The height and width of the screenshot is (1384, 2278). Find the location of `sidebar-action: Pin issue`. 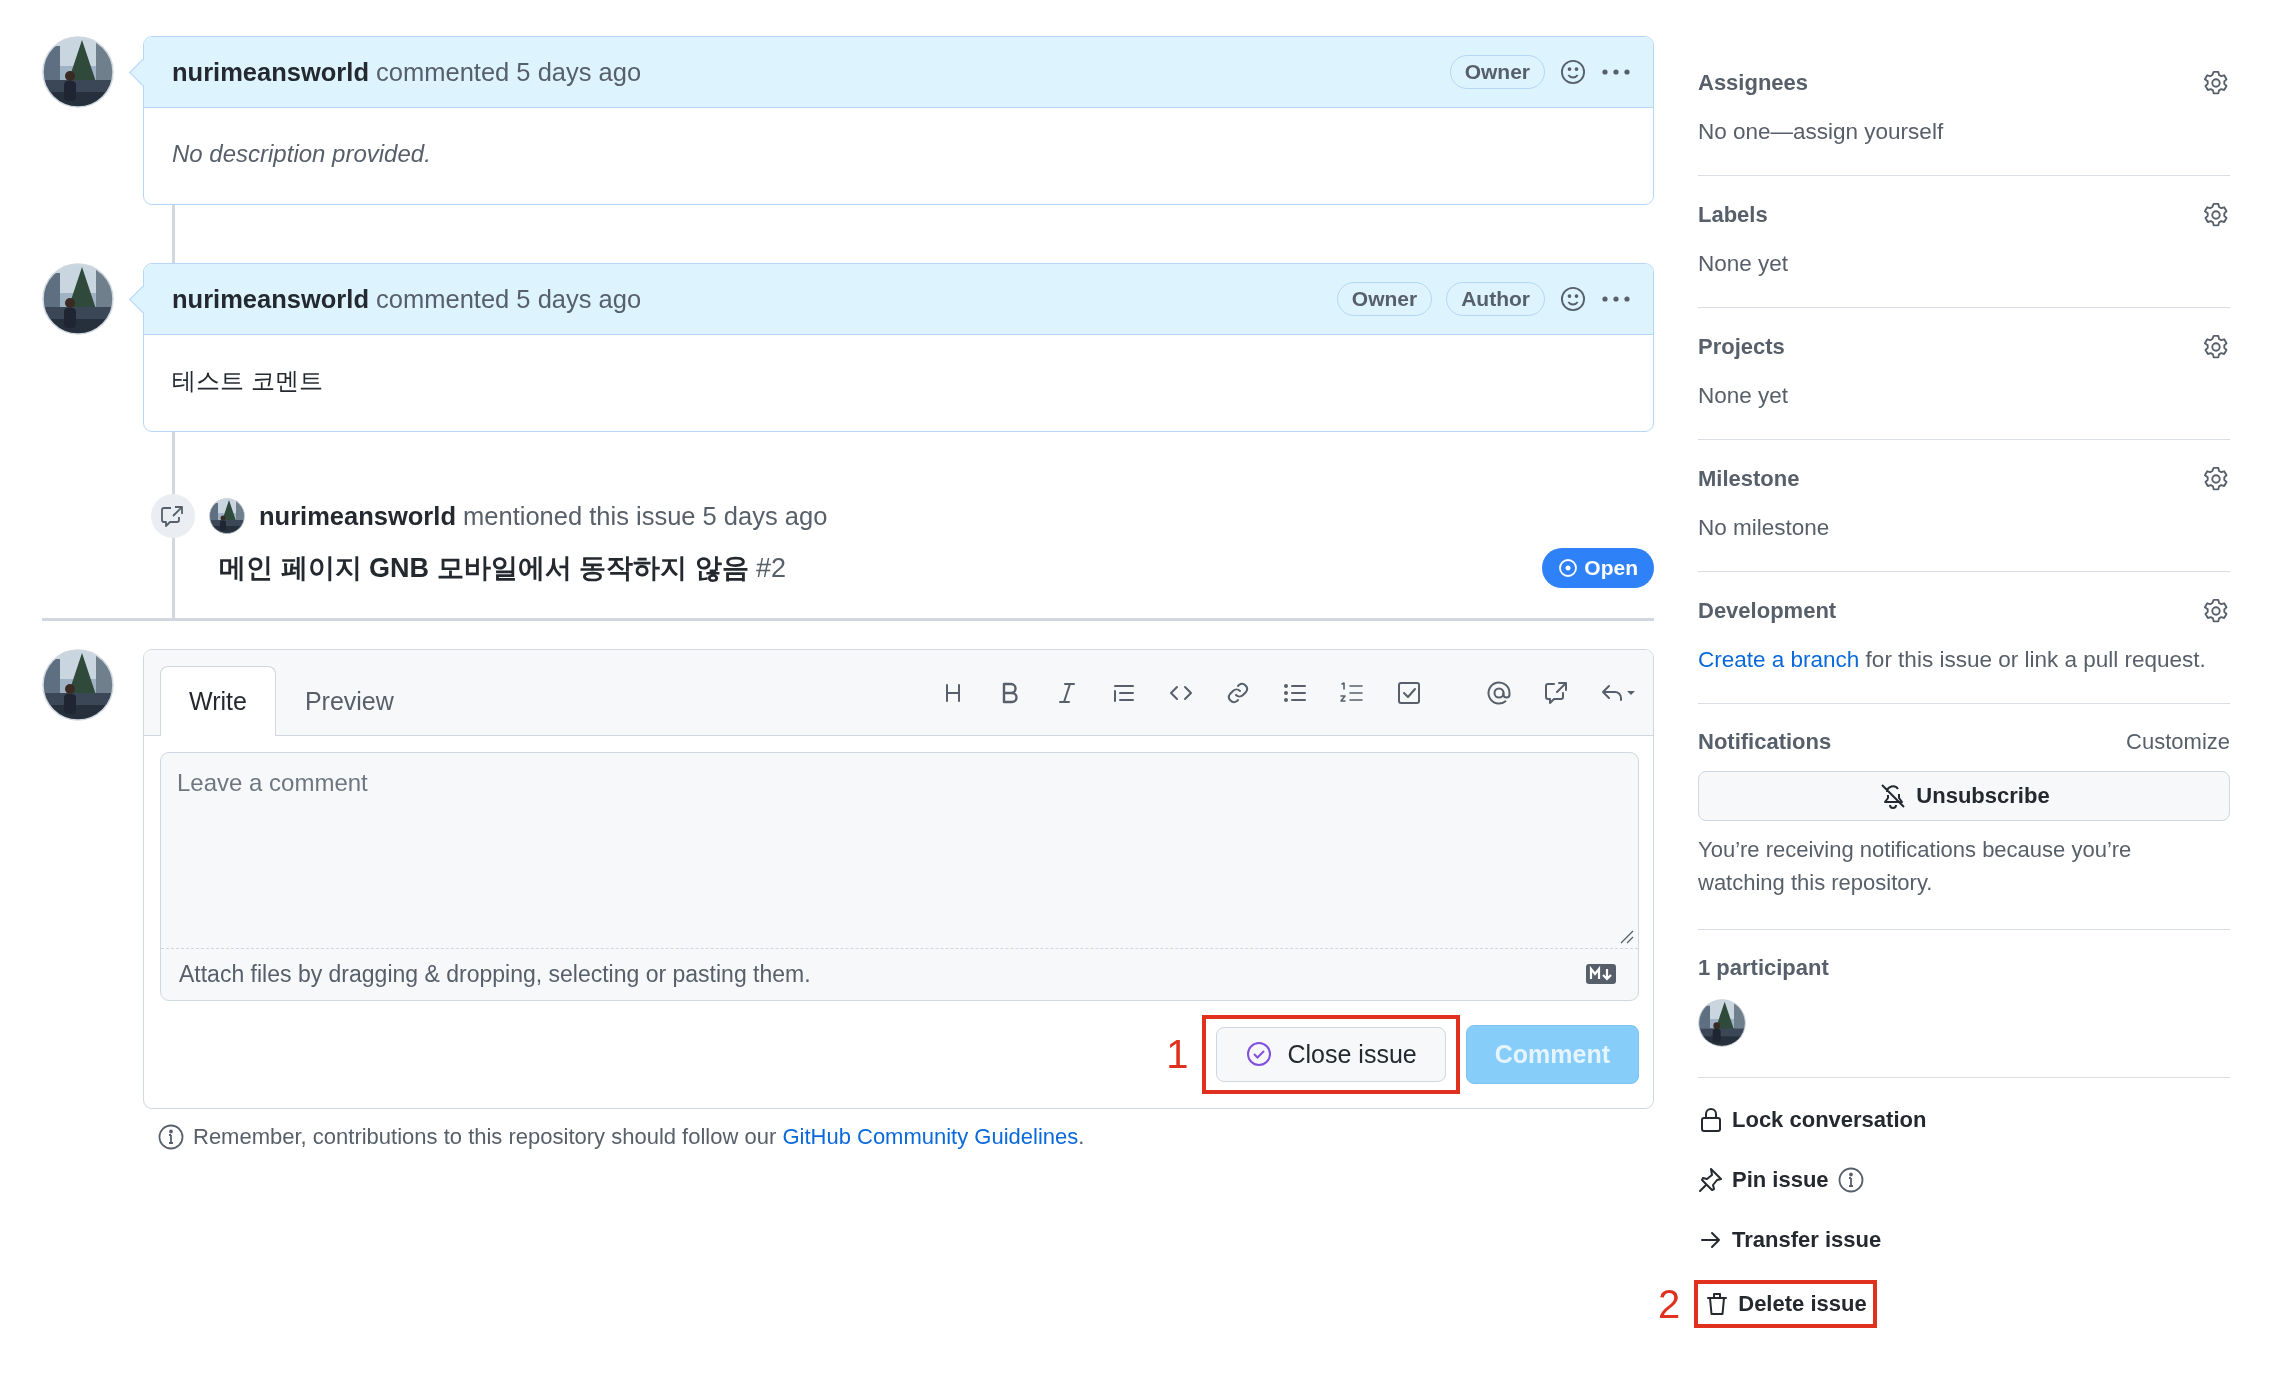

sidebar-action: Pin issue is located at coordinates (1781, 1180).